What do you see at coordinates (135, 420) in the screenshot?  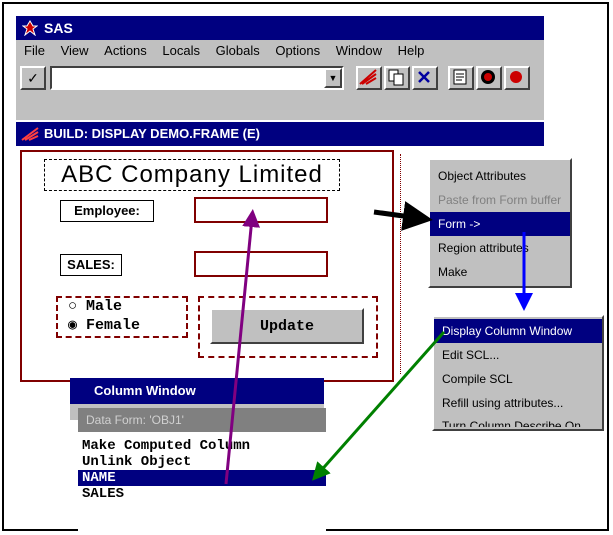 I see `column-list-header-text: Data Form: 'OBJ1'` at bounding box center [135, 420].